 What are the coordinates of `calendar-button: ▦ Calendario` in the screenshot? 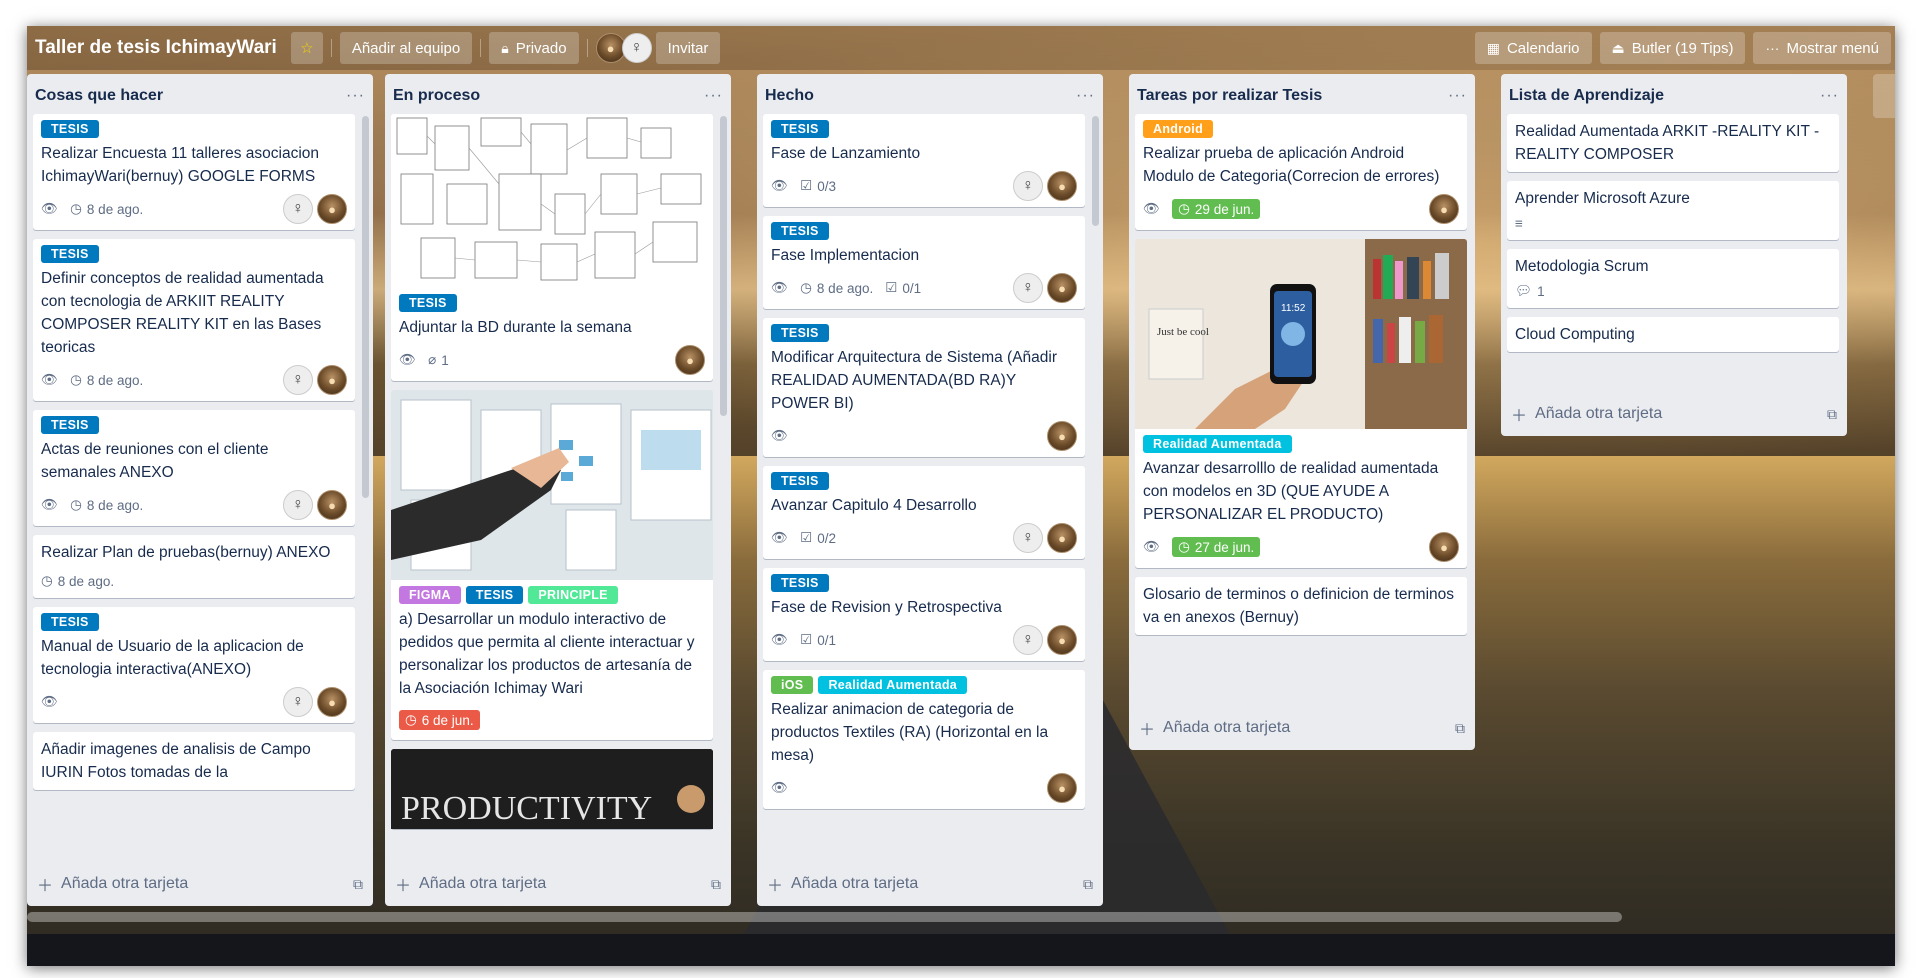 It's located at (1533, 48).